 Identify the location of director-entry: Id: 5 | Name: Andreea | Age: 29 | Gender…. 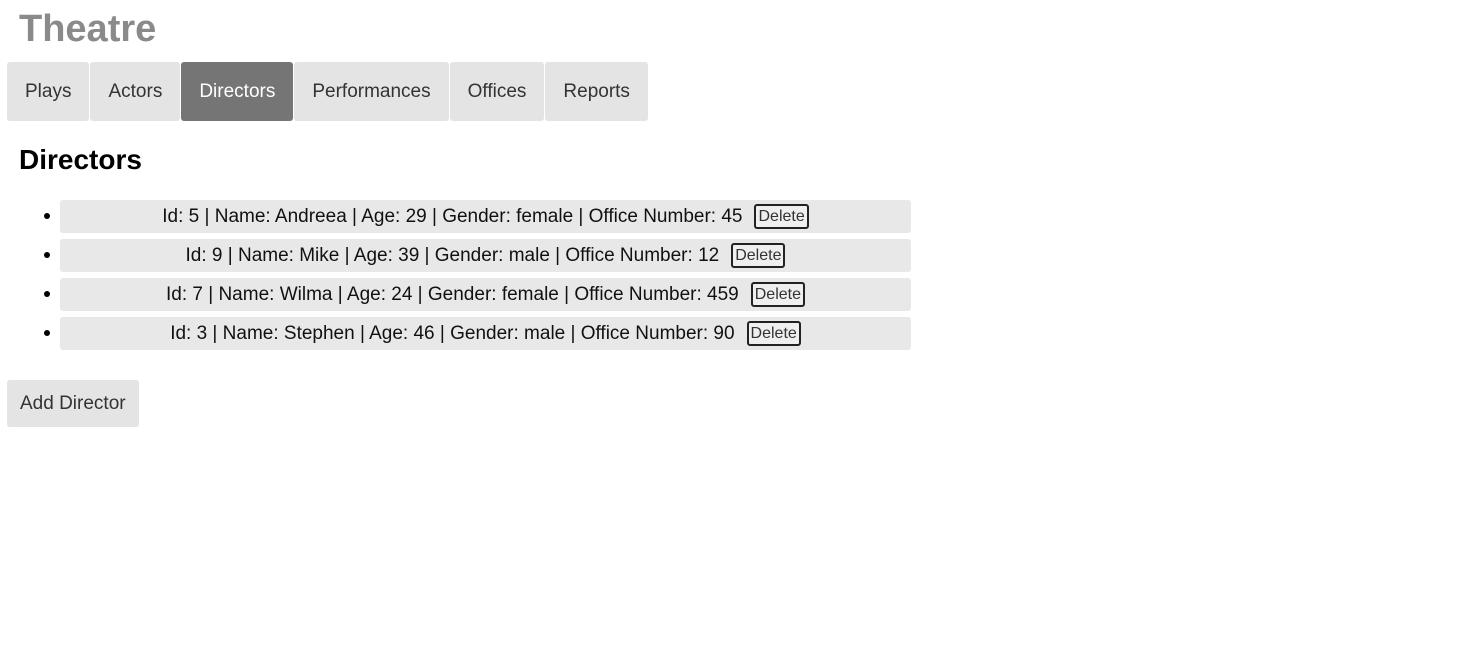
(485, 216).